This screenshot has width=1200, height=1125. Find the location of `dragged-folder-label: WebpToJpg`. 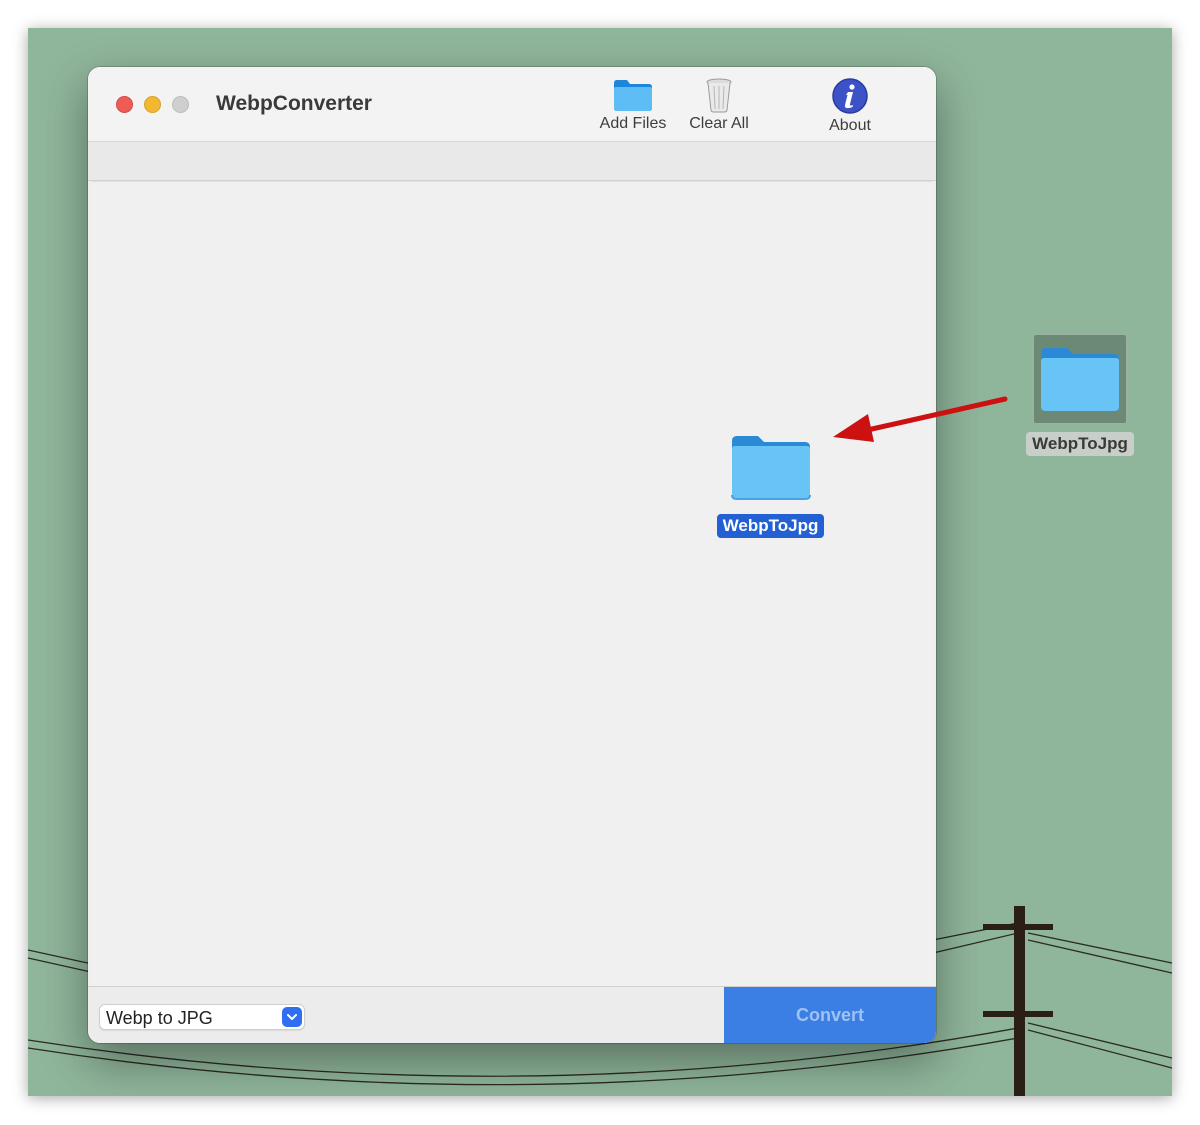

dragged-folder-label: WebpToJpg is located at coordinates (770, 526).